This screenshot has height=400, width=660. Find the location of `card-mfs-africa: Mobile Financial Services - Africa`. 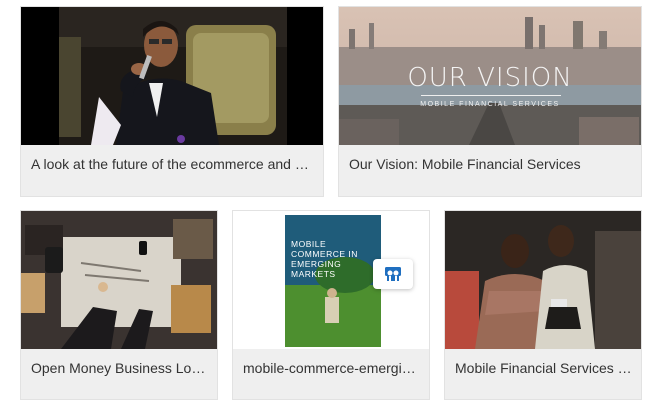

card-mfs-africa: Mobile Financial Services - Africa is located at coordinates (543, 305).